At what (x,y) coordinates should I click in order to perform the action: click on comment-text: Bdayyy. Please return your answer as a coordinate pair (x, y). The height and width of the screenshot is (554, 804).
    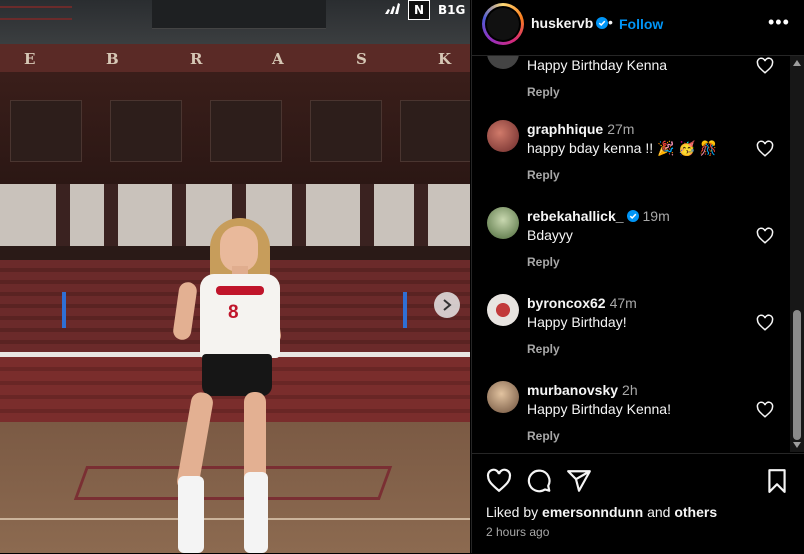
    Looking at the image, I should click on (550, 235).